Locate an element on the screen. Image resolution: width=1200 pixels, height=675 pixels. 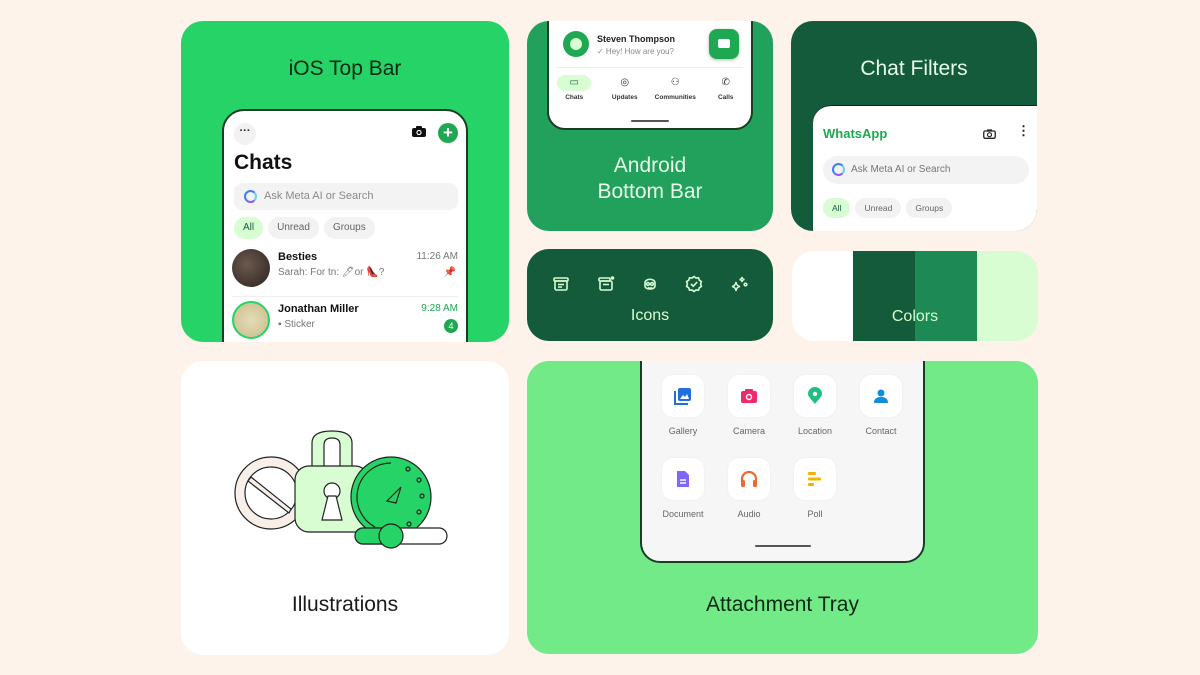
chat-preview: ▪ Sticker is located at coordinates (296, 324).